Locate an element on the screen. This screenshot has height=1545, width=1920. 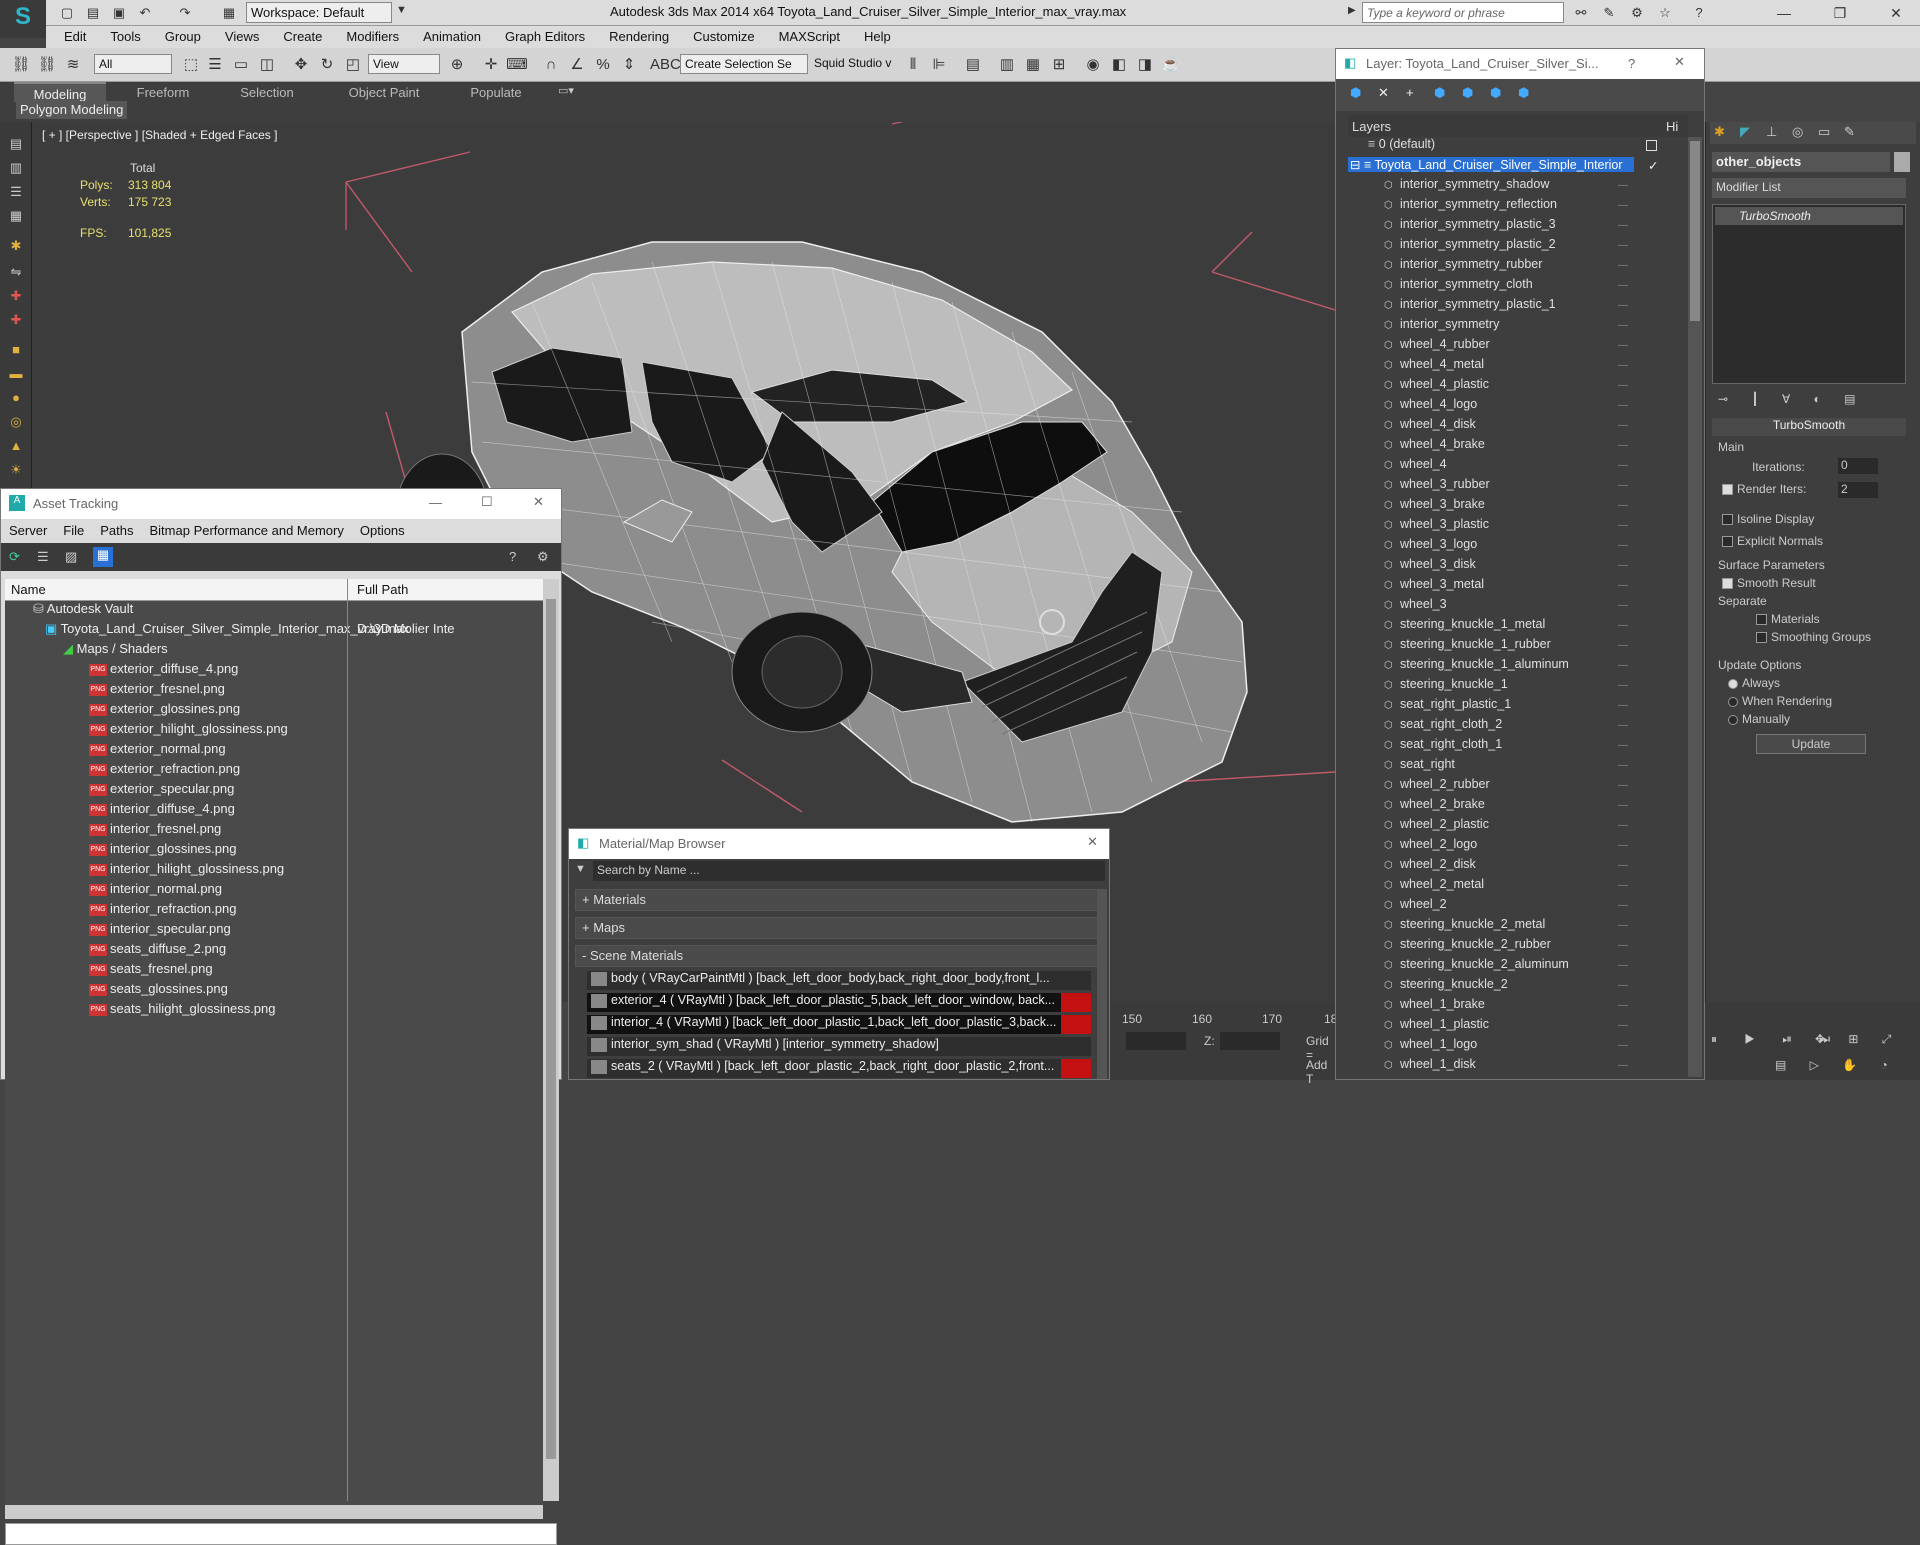
scene-explorer-icon: ▤ is located at coordinates (16, 145).